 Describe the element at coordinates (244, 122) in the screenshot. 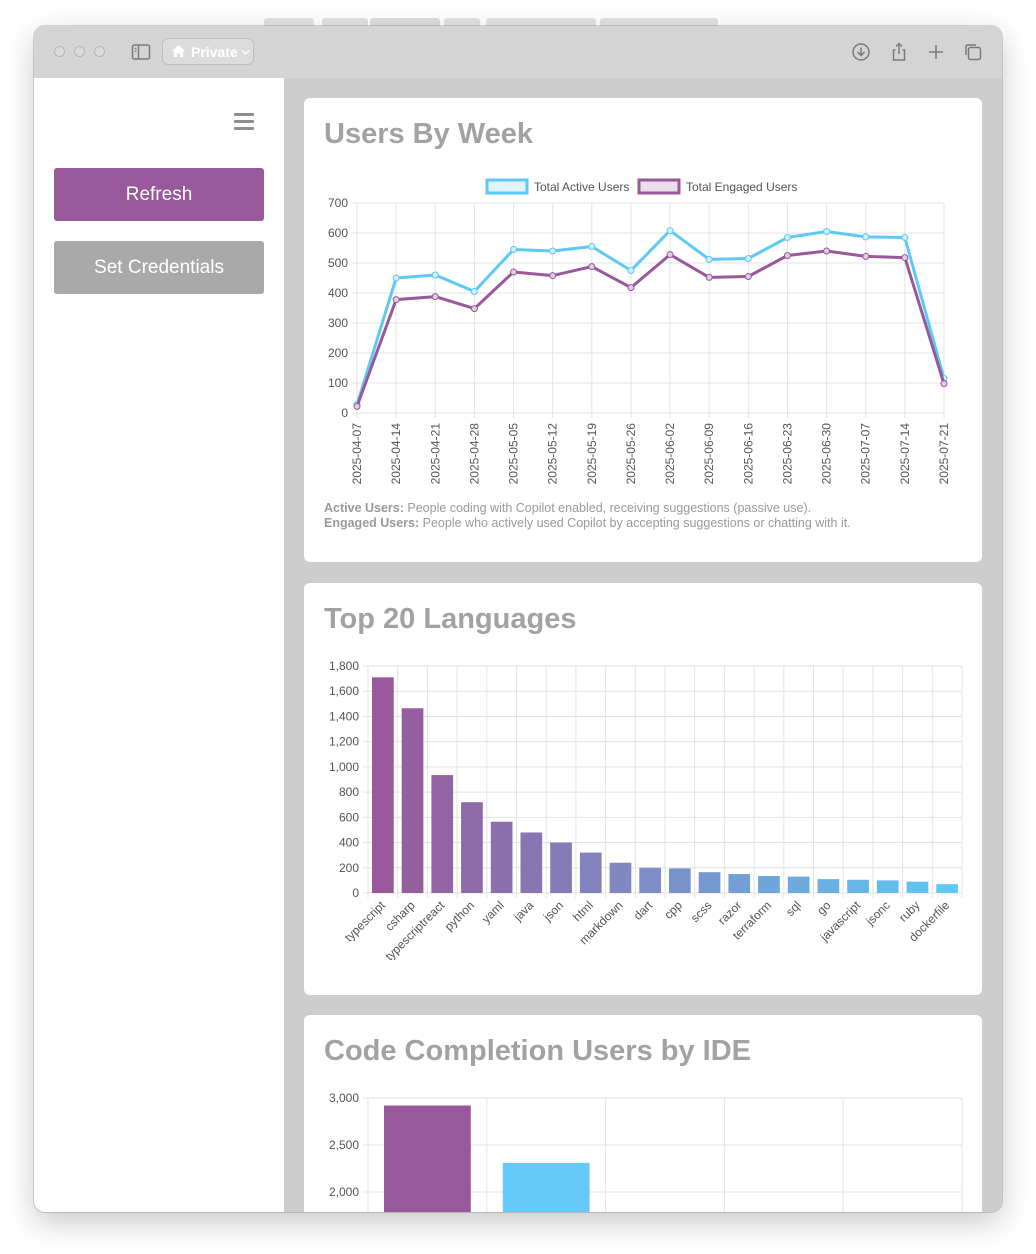

I see `menu-icon` at that location.